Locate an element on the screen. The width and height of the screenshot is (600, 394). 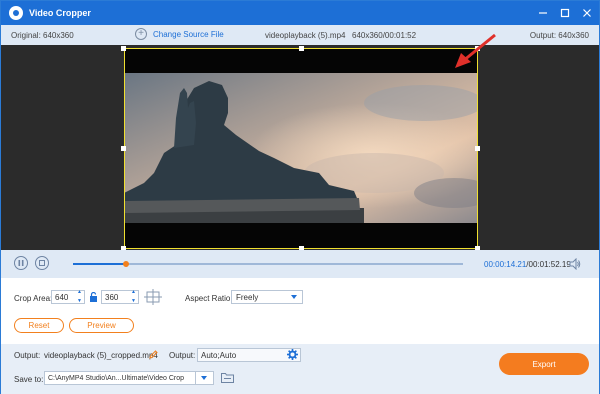
crop-height-value: 360 is located at coordinates (112, 297).